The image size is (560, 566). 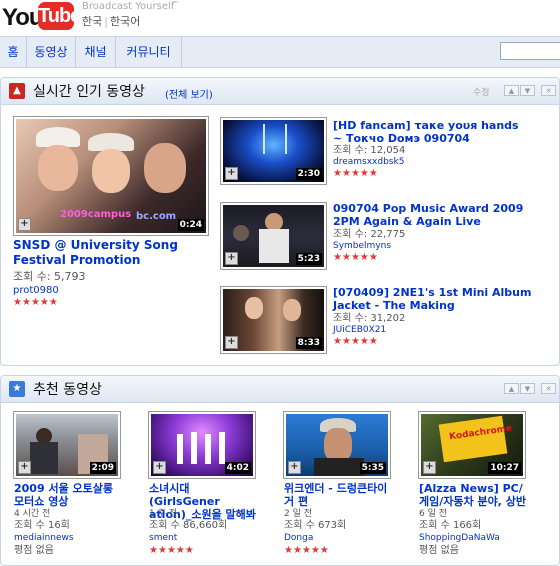 What do you see at coordinates (481, 91) in the screenshot?
I see `edit-link: 수정` at bounding box center [481, 91].